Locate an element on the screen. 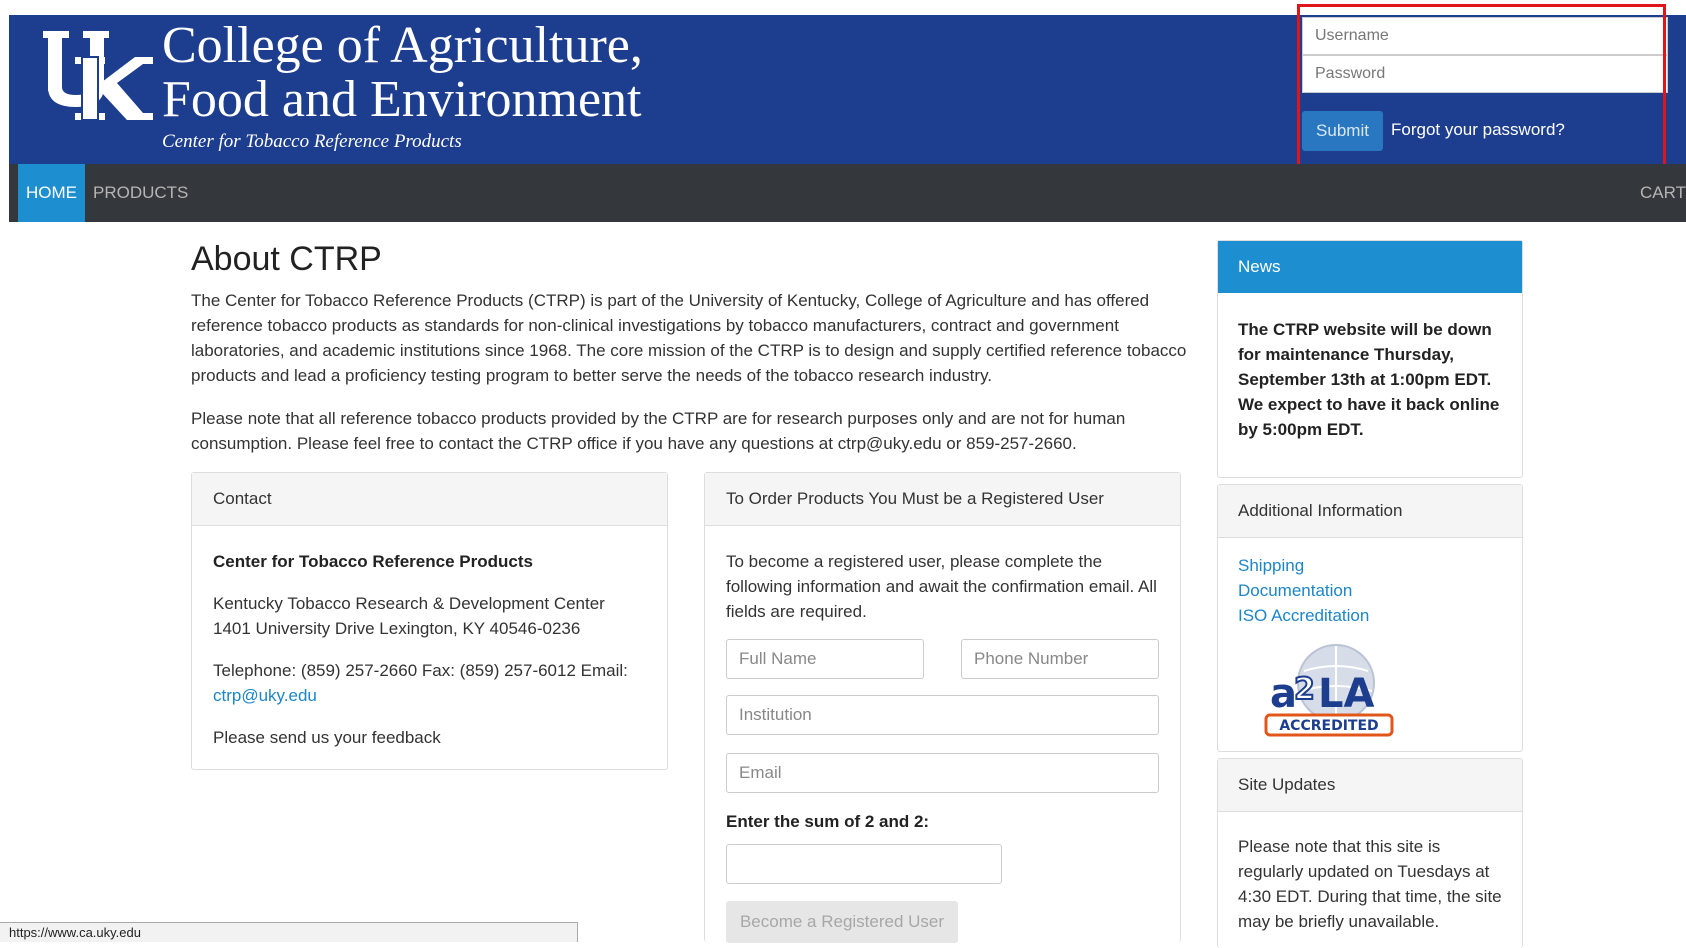  center-subtitle: Center for Tobacco Reference Products is located at coordinates (312, 141).